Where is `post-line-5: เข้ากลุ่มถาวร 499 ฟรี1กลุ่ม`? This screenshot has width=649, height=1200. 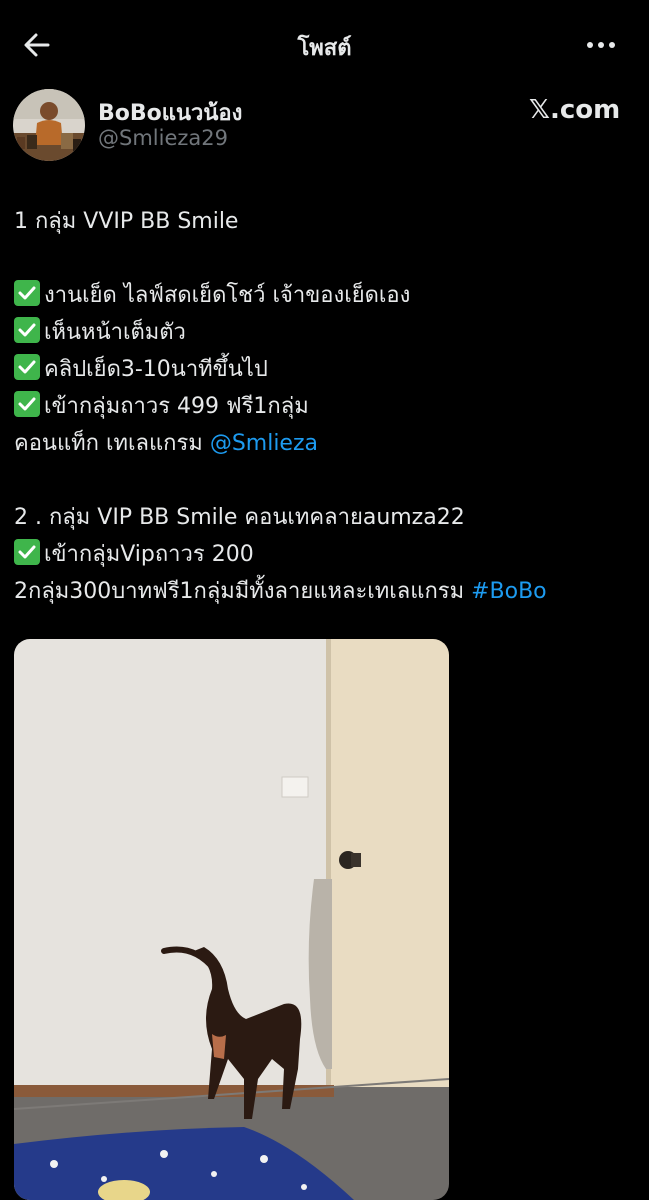
post-line-5: เข้ากลุ่มถาวร 499 ฟรี1กลุ่ม is located at coordinates (161, 405).